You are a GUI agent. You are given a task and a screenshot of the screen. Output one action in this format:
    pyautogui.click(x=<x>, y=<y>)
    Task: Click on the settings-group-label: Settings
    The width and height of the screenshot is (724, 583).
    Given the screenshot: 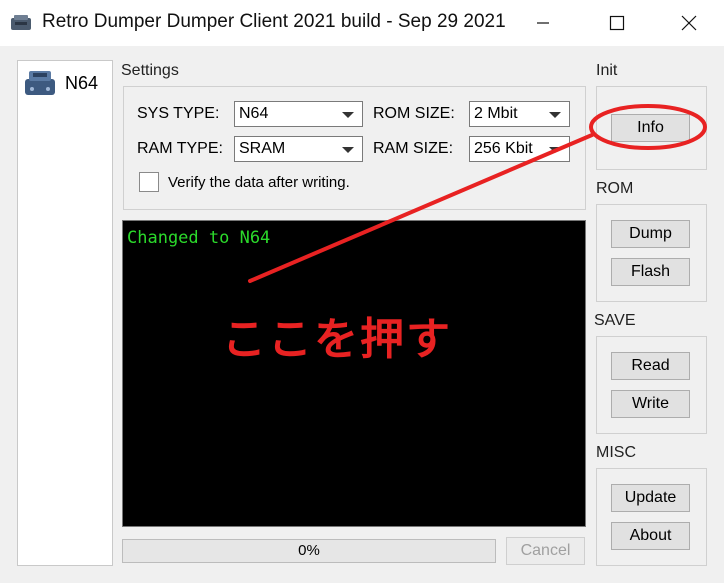 What is the action you would take?
    pyautogui.click(x=150, y=70)
    